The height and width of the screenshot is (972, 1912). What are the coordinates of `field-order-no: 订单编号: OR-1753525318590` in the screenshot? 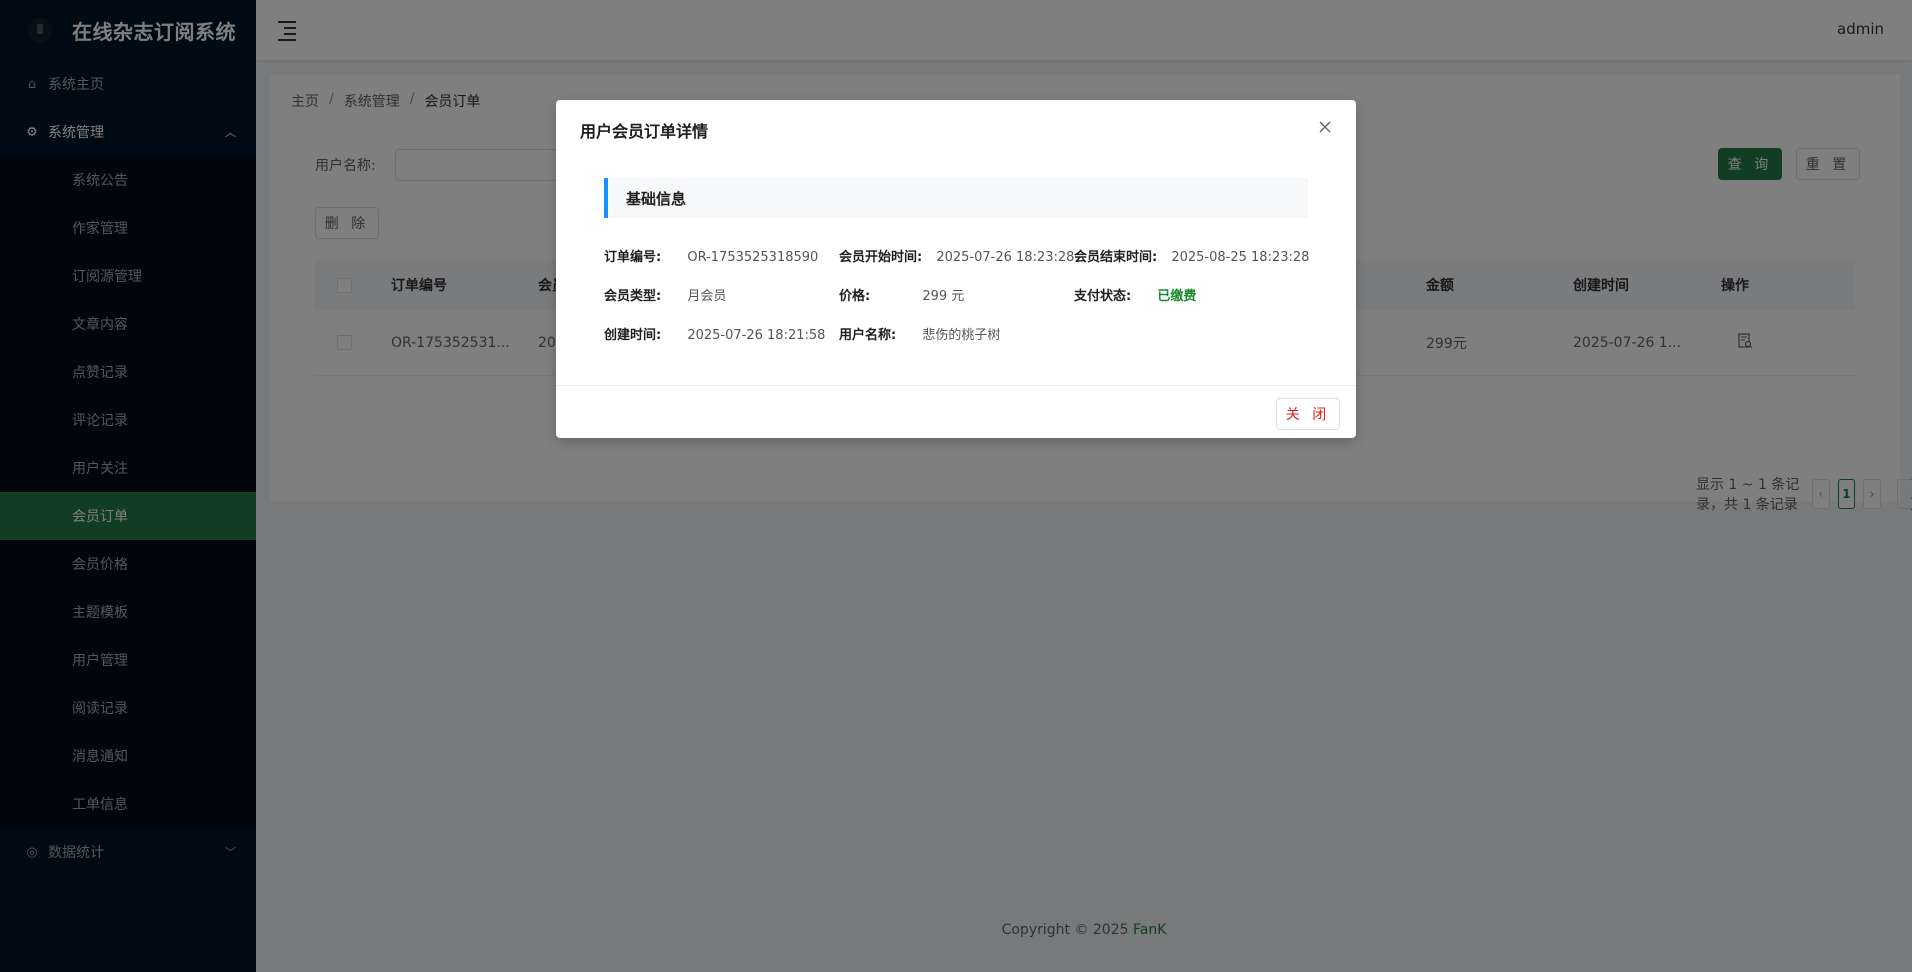 It's located at (711, 257).